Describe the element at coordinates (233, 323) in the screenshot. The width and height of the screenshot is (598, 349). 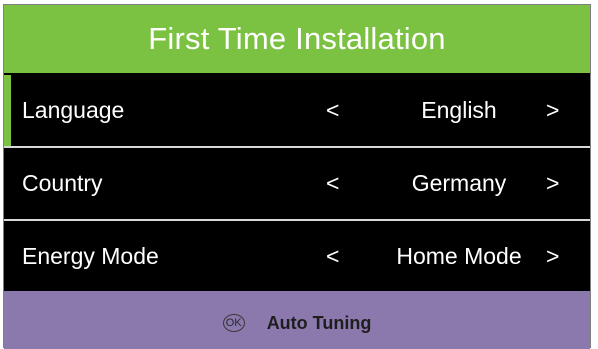
I see `ok-button-icon: OK` at that location.